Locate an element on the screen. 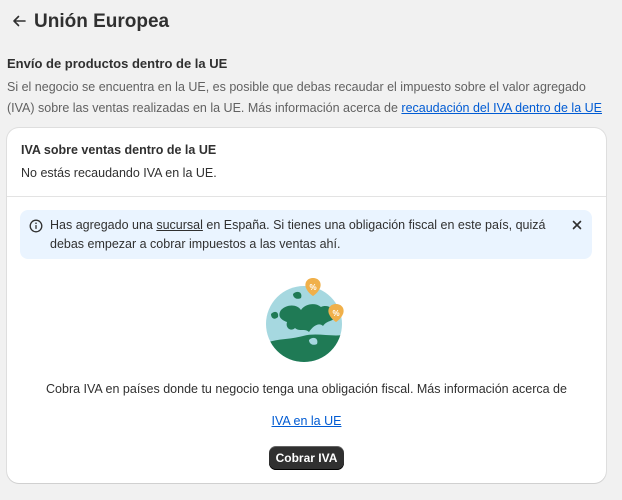 This screenshot has height=500, width=622. close-icon is located at coordinates (577, 226).